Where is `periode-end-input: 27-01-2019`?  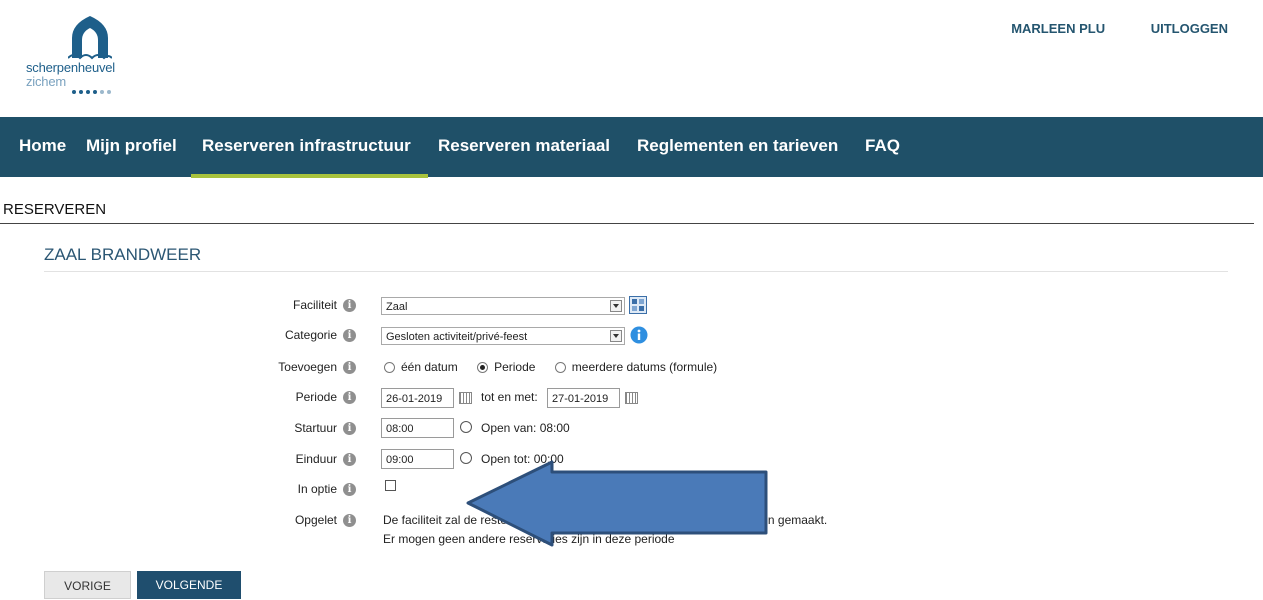 periode-end-input: 27-01-2019 is located at coordinates (583, 398).